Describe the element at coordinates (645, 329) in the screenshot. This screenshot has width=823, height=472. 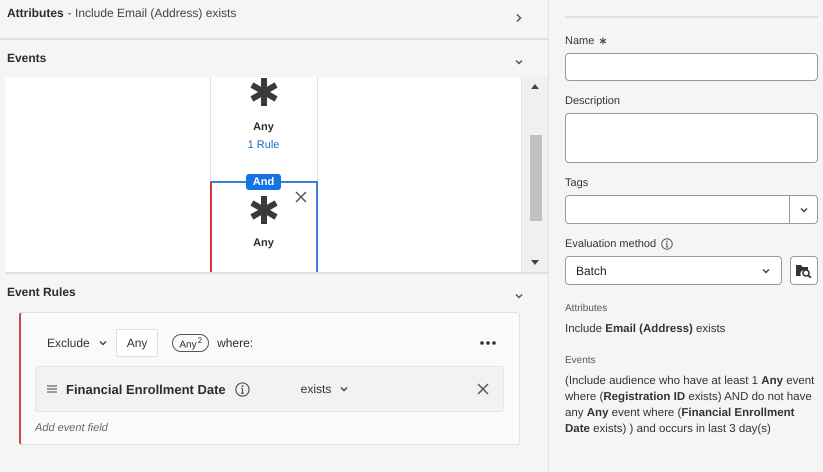
I see `summary-text: Include Email (Address) exists` at that location.